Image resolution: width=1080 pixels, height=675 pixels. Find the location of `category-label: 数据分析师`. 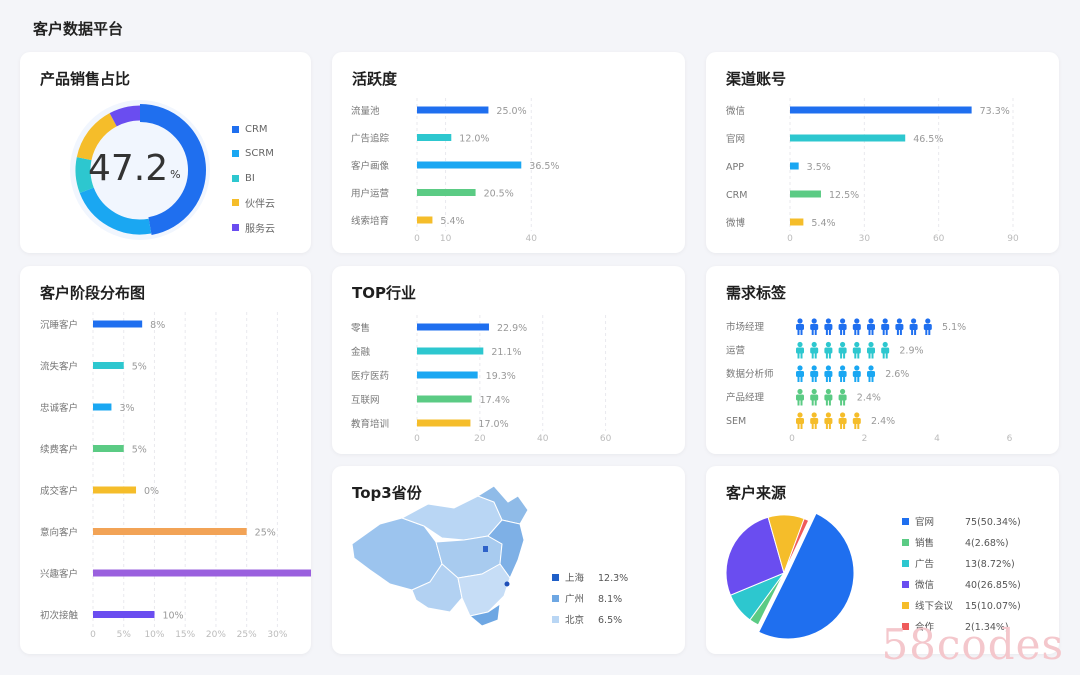

category-label: 数据分析师 is located at coordinates (750, 374).